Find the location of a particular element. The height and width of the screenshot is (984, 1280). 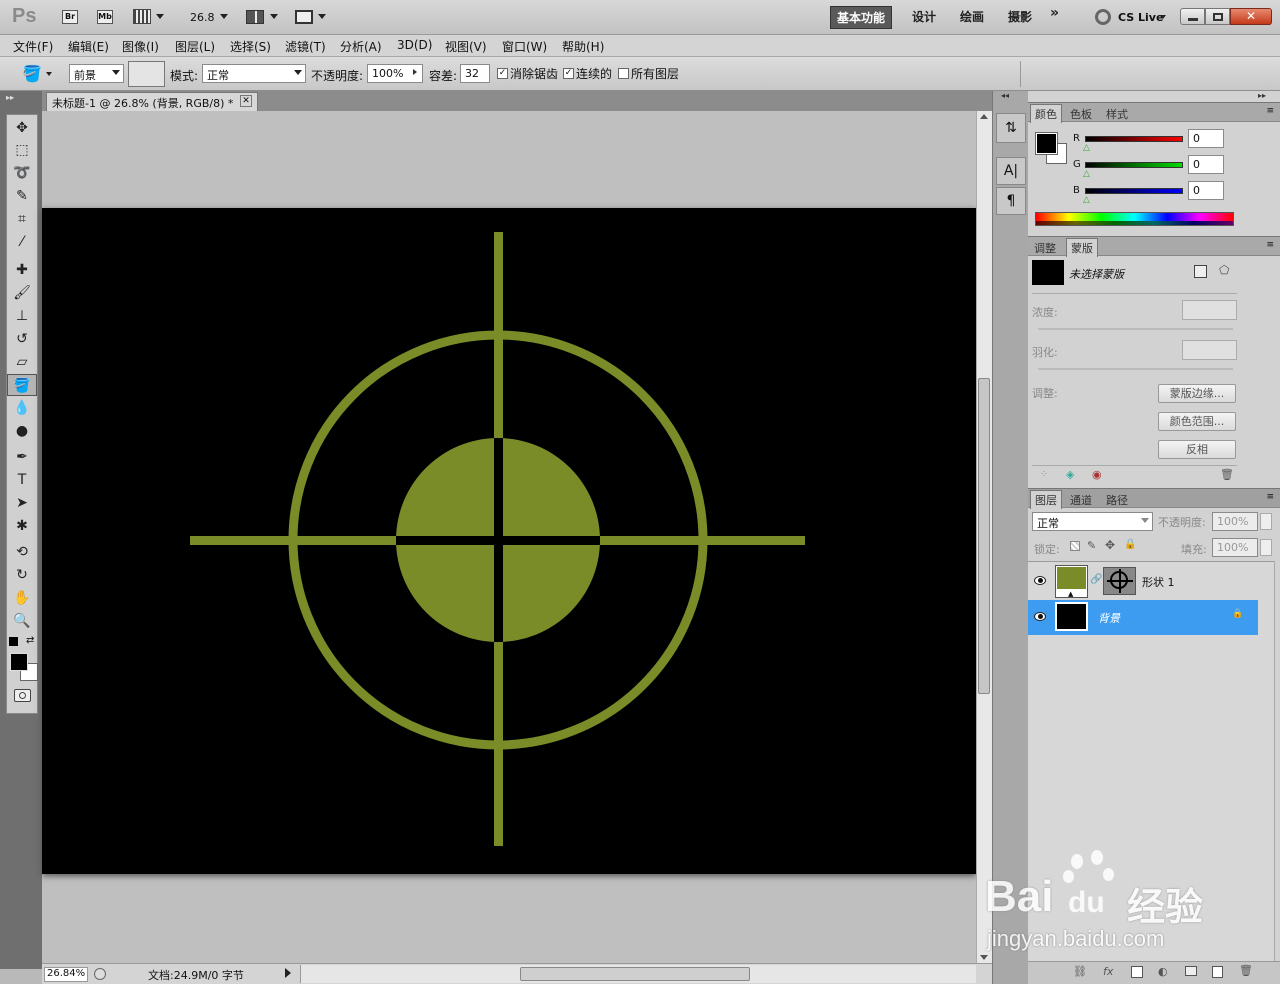

minimize-button is located at coordinates (1192, 16).